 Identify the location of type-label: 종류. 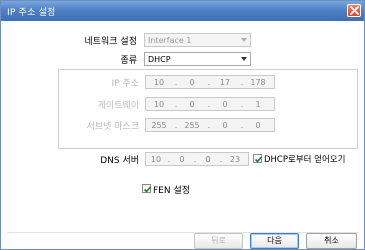
(128, 61).